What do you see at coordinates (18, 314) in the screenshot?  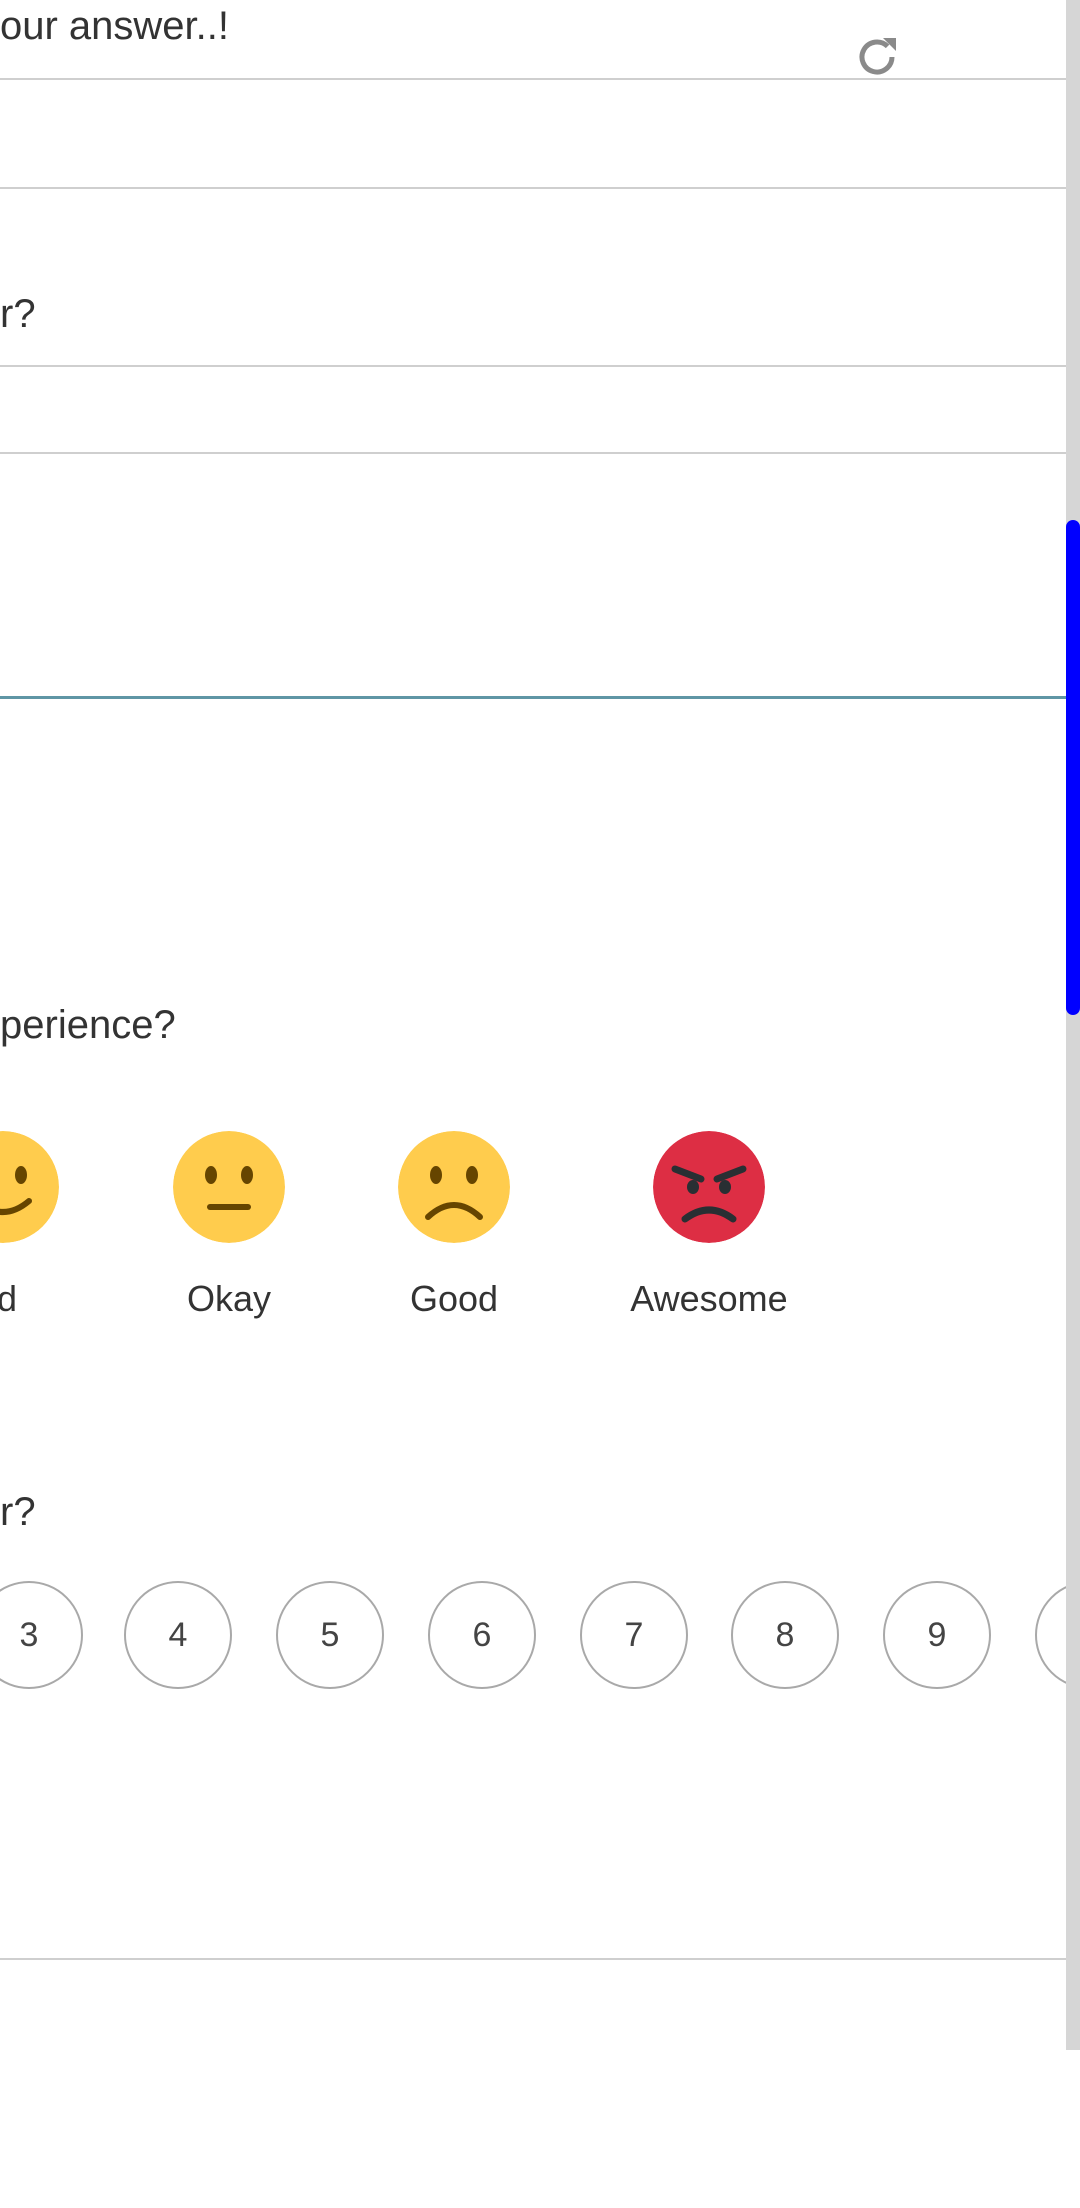 I see `question-text: r?` at bounding box center [18, 314].